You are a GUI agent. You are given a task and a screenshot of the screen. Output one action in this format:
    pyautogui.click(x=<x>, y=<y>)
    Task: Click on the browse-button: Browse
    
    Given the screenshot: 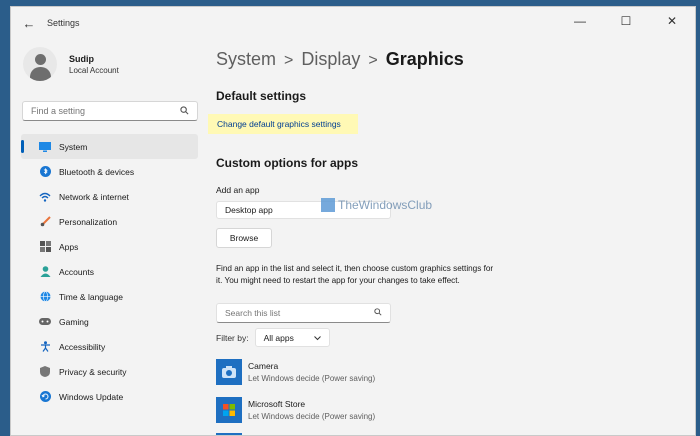 What is the action you would take?
    pyautogui.click(x=244, y=238)
    